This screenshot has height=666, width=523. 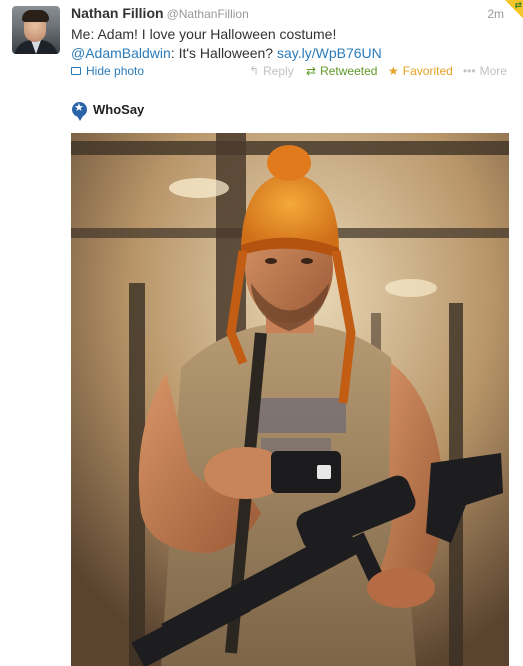 I want to click on reply-label: Reply, so click(x=278, y=71).